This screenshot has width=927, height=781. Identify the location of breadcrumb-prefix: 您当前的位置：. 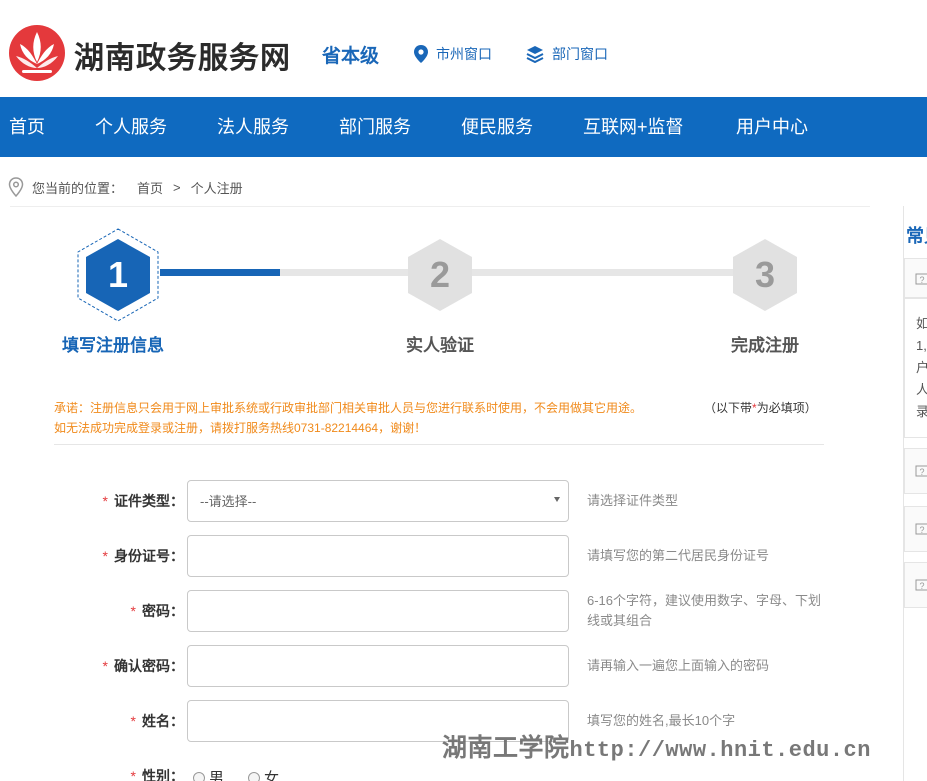
(78, 188).